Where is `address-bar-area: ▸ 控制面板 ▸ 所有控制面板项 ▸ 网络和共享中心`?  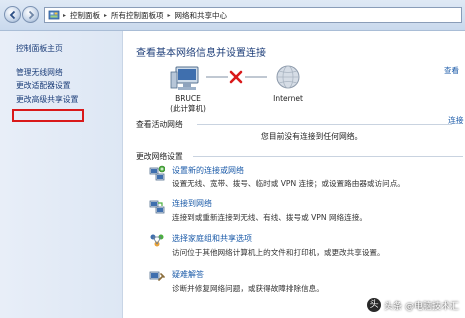 address-bar-area: ▸ 控制面板 ▸ 所有控制面板项 ▸ 网络和共享中心 is located at coordinates (232, 15).